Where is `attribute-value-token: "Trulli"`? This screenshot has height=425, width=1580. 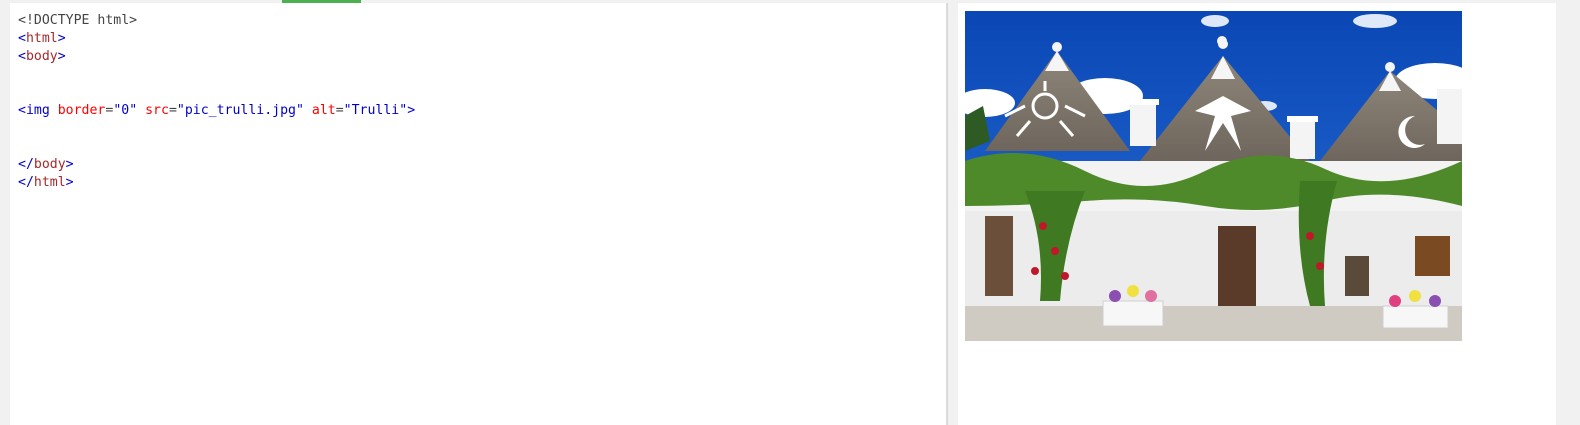
attribute-value-token: "Trulli" is located at coordinates (375, 110).